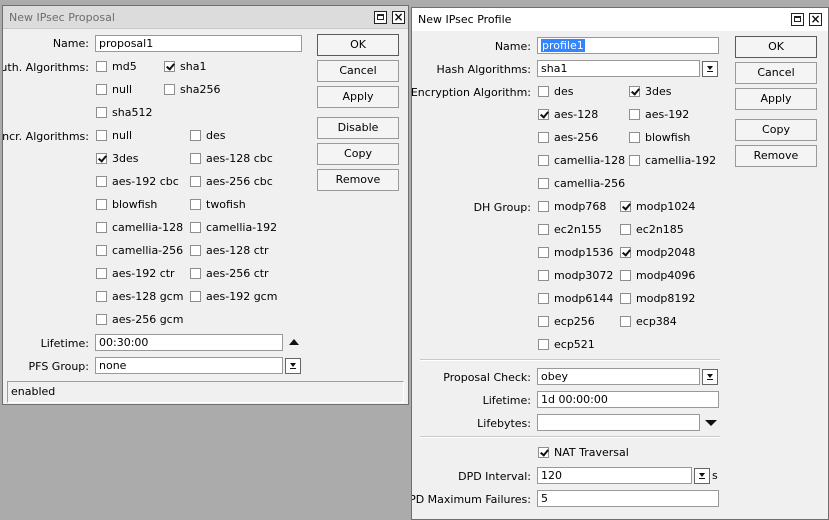 This screenshot has width=829, height=520. I want to click on dpd-max-failures-input: 5, so click(628, 498).